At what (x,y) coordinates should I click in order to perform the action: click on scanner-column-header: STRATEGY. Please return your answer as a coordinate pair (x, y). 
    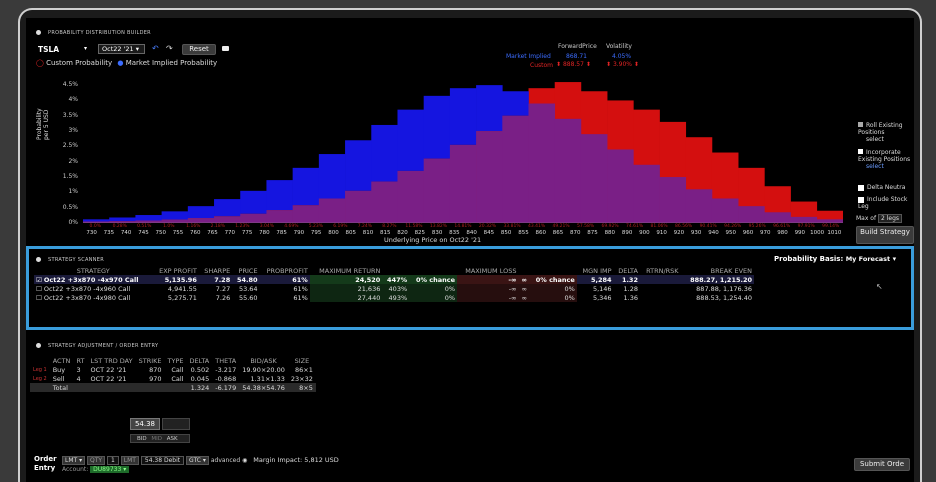
    Looking at the image, I should click on (93, 270).